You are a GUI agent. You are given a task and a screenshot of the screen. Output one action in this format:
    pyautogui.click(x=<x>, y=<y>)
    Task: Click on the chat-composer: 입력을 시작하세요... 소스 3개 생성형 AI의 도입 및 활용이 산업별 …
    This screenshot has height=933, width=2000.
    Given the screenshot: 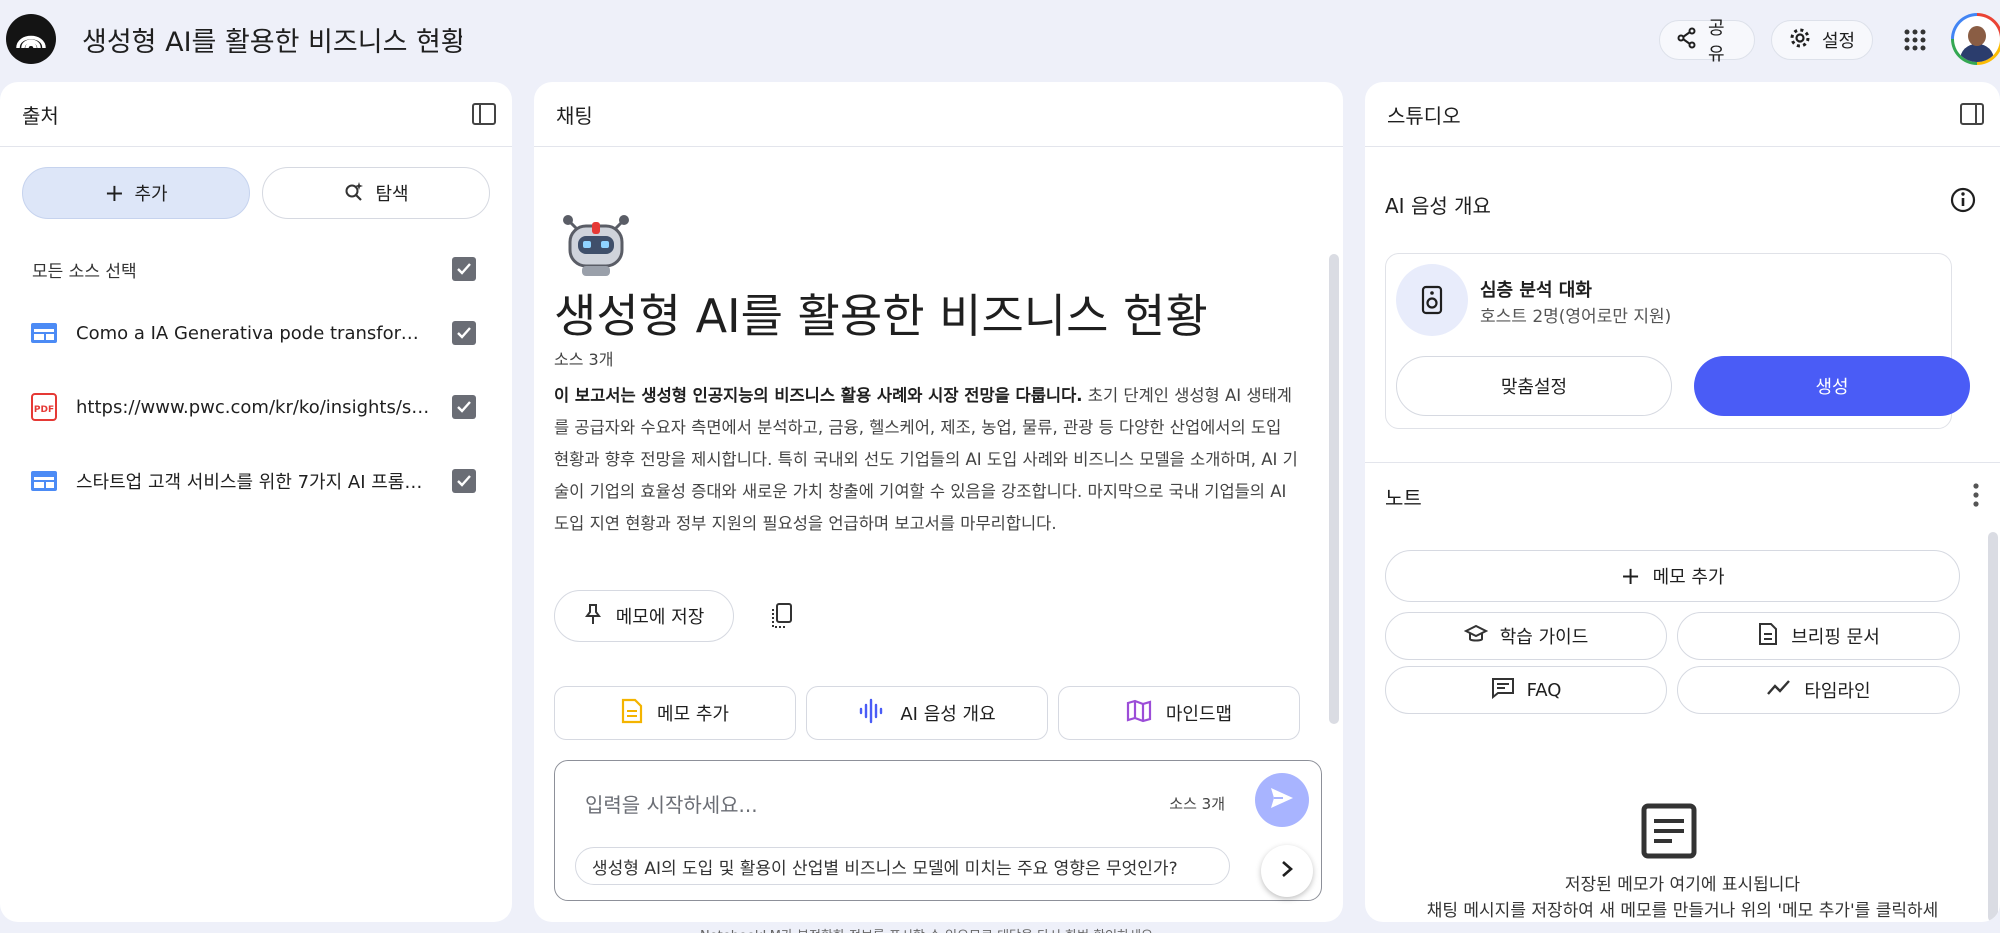 What is the action you would take?
    pyautogui.click(x=938, y=830)
    